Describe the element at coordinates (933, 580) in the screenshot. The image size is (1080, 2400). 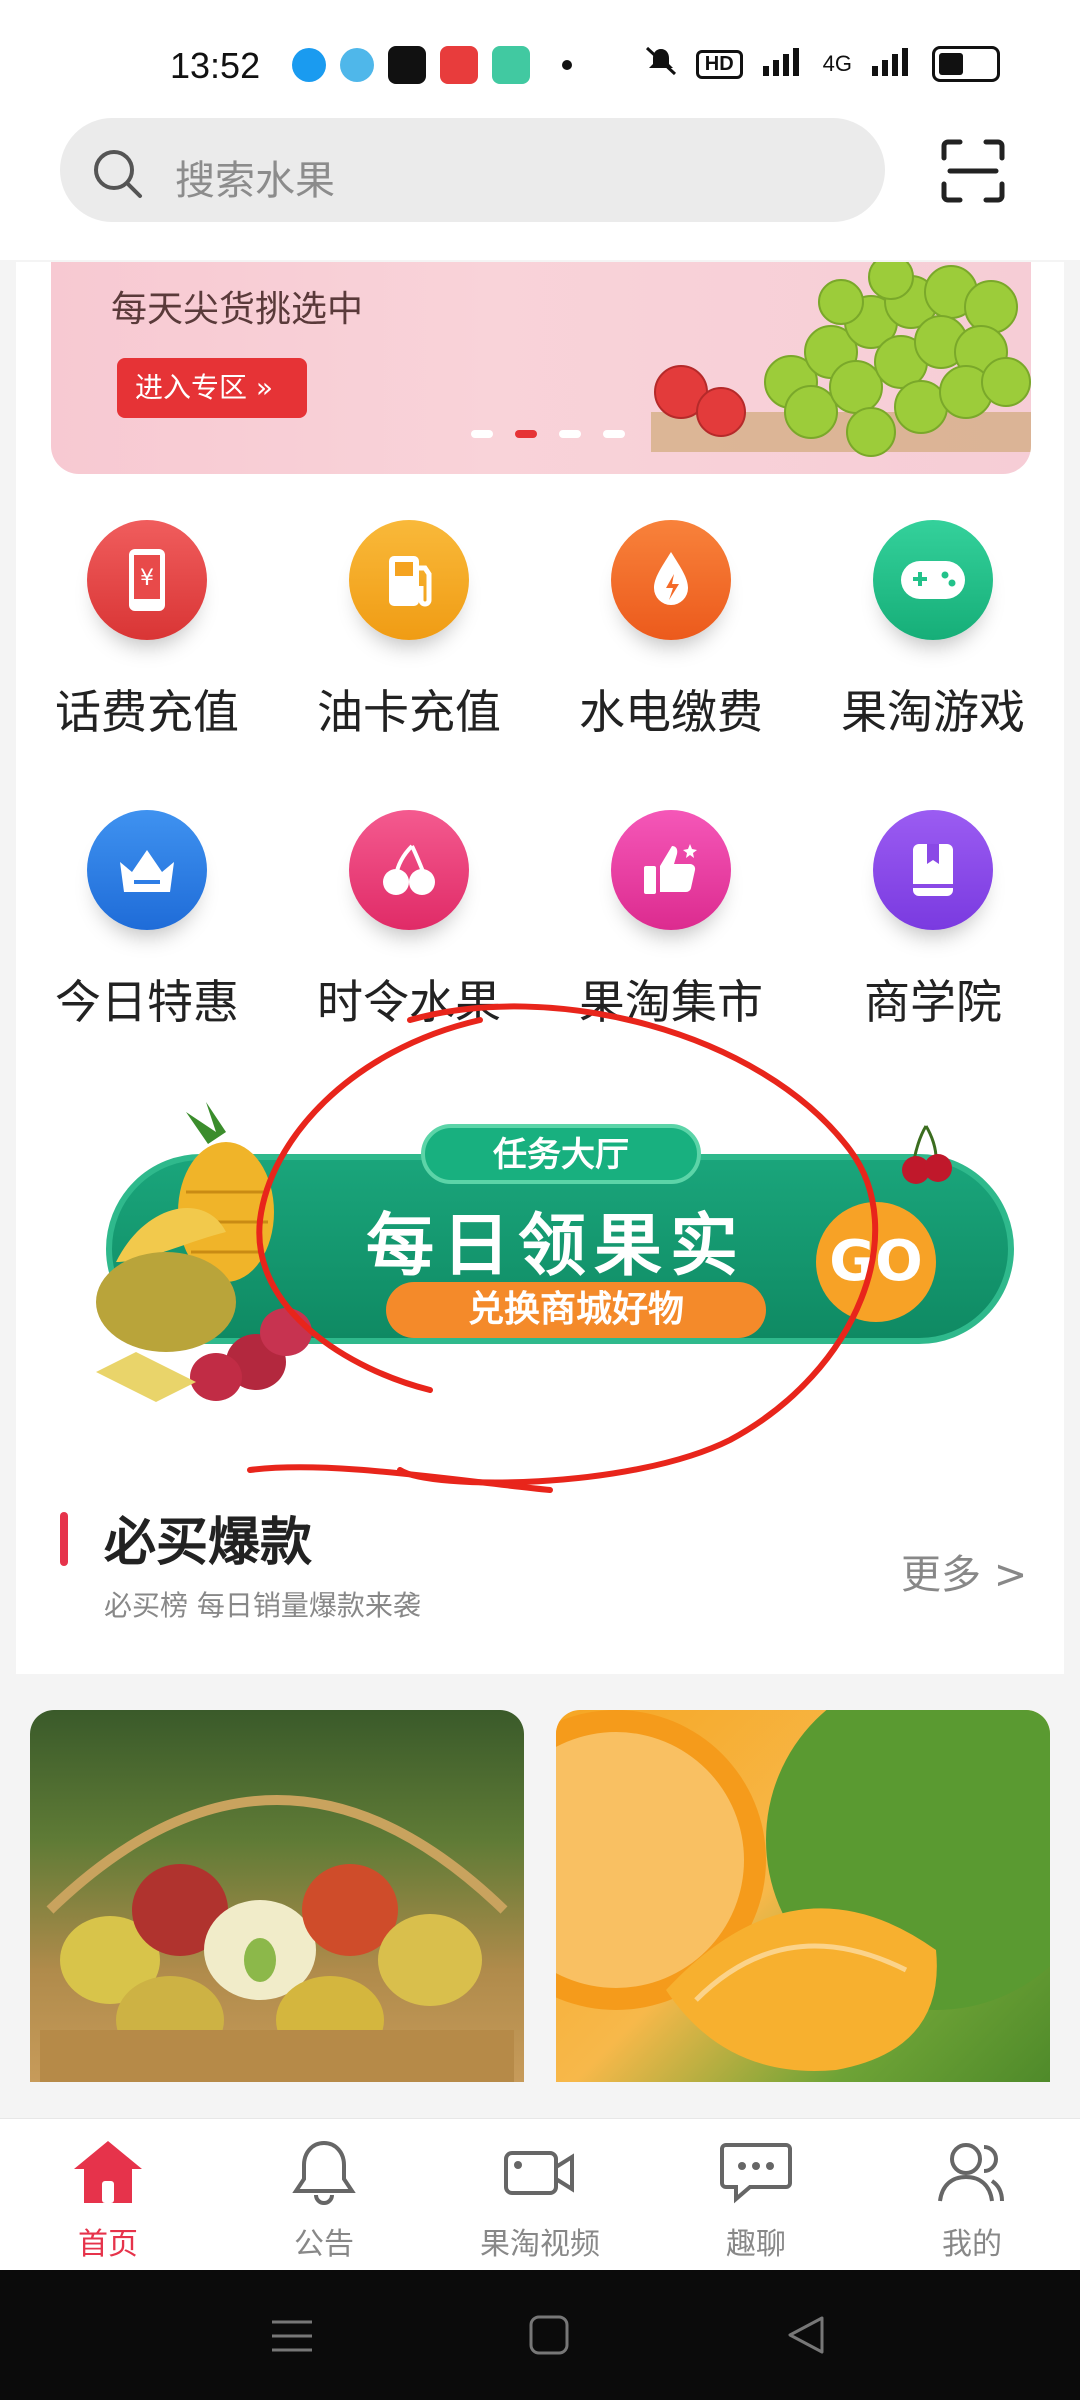
I see `gamepad-icon` at that location.